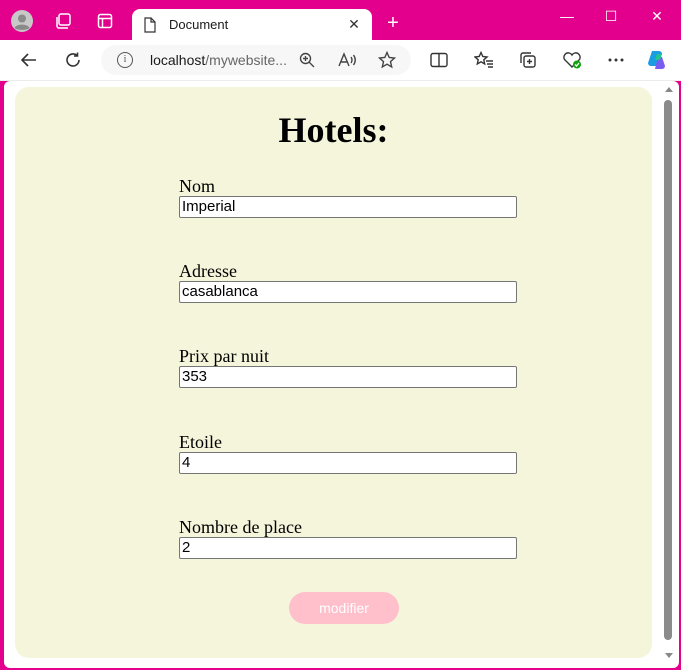  What do you see at coordinates (393, 23) in the screenshot?
I see `new-tab-button: +` at bounding box center [393, 23].